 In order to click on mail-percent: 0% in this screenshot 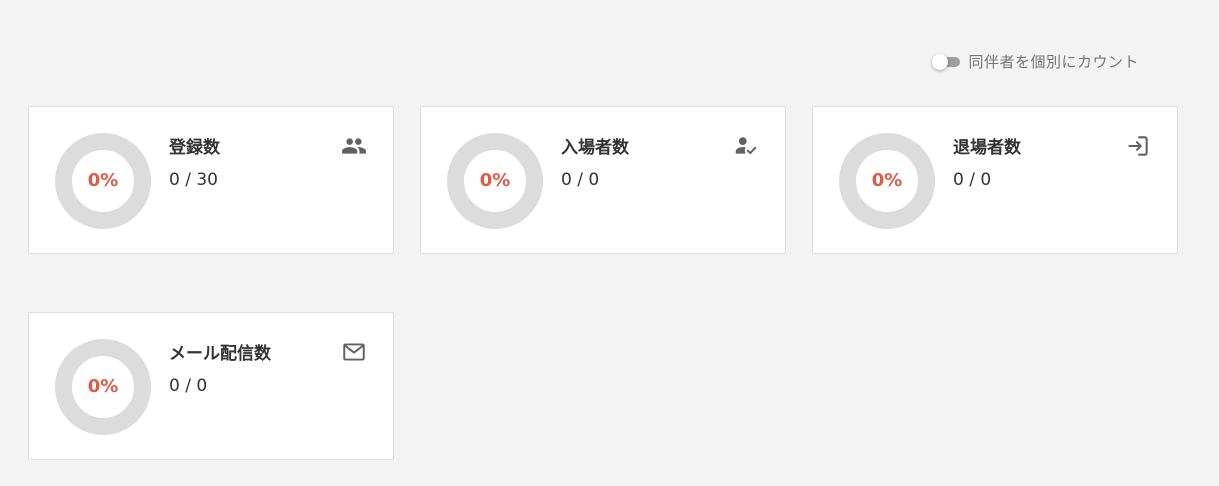, I will do `click(103, 386)`.